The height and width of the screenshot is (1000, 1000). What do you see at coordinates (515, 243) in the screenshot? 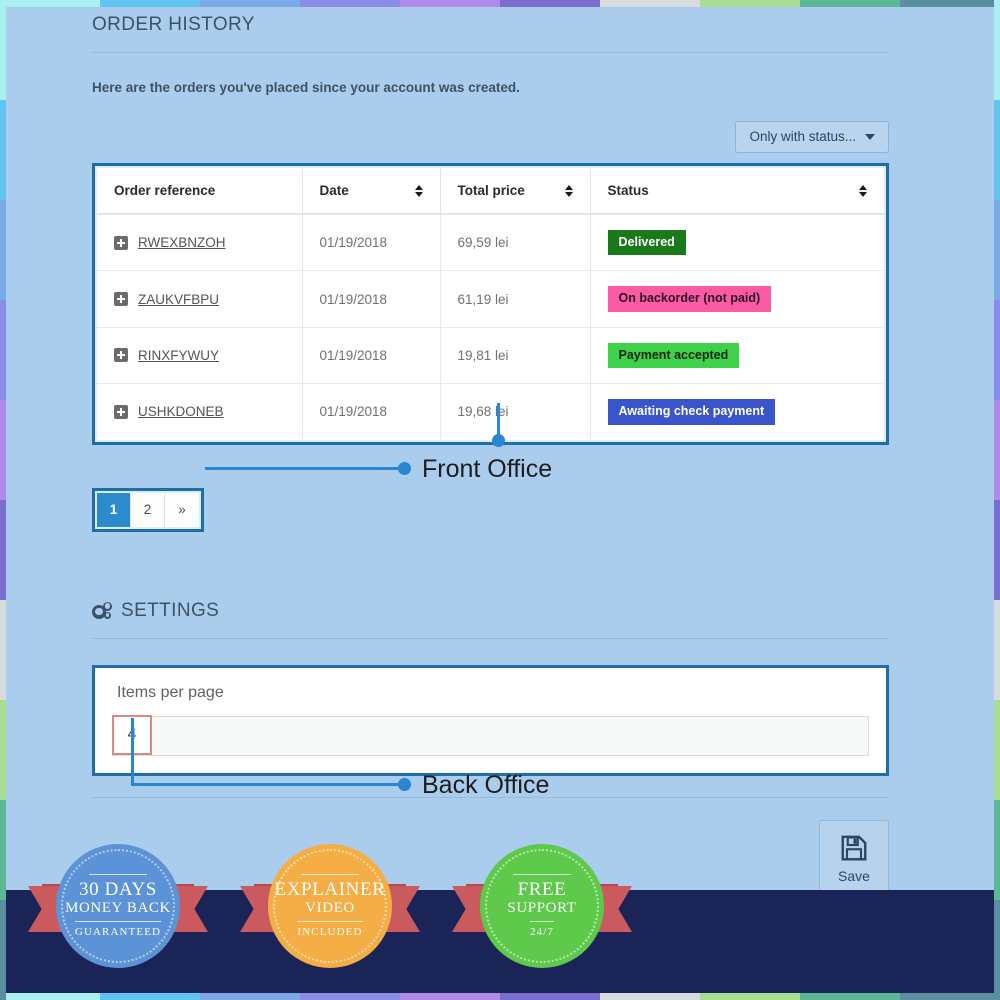
I see `cell-total-price: 69,59 lei` at bounding box center [515, 243].